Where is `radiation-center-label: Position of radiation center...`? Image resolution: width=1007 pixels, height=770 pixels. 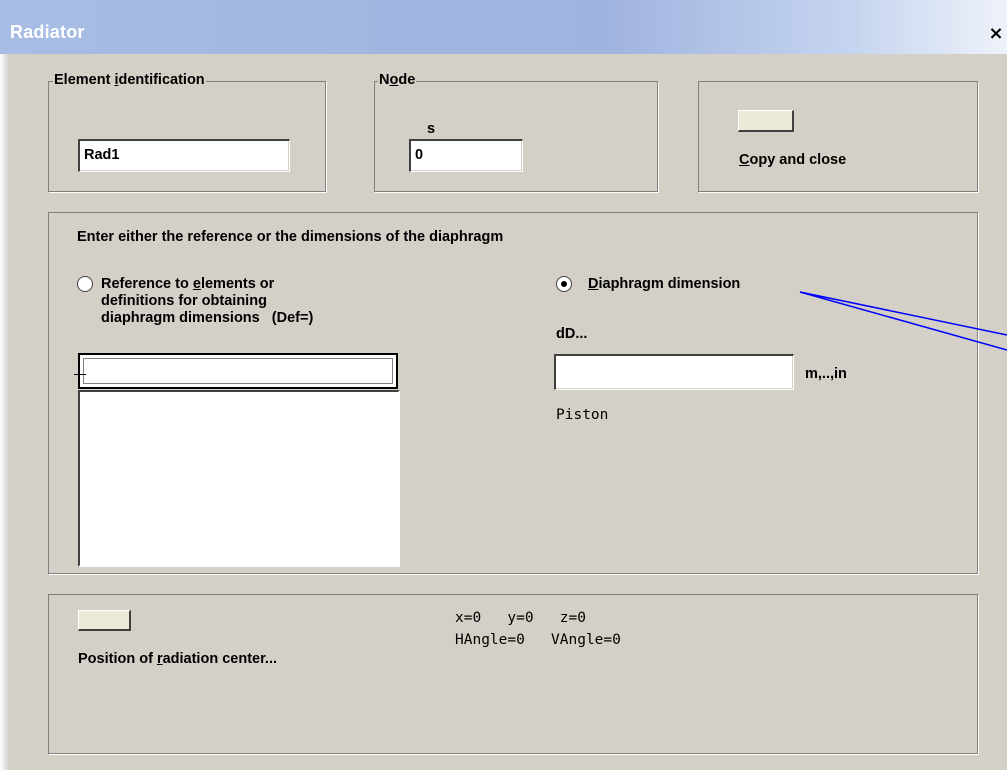 radiation-center-label: Position of radiation center... is located at coordinates (177, 659).